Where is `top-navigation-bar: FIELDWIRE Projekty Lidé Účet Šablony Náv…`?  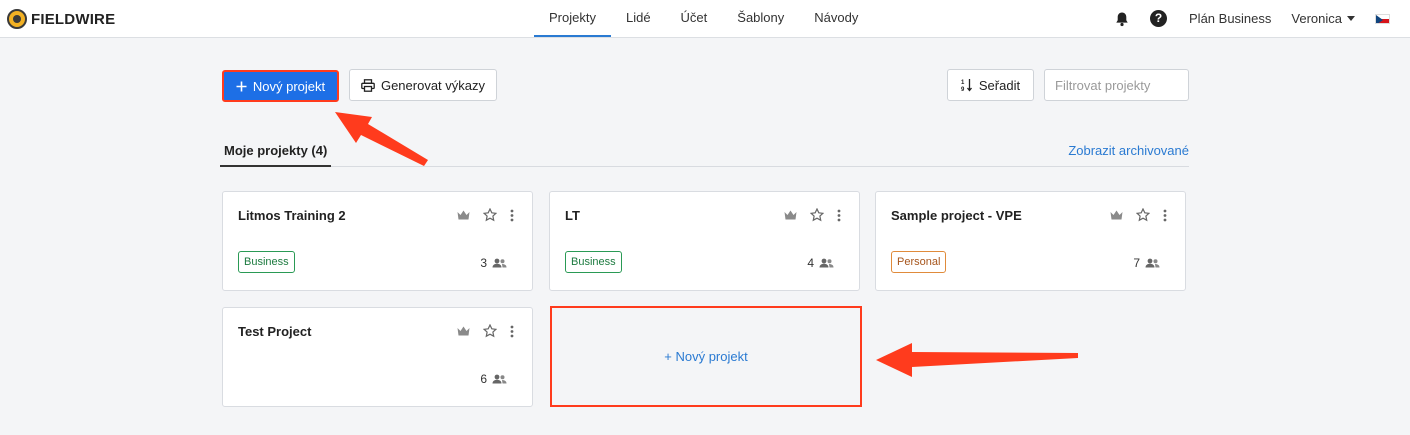
top-navigation-bar: FIELDWIRE Projekty Lidé Účet Šablony Náv… is located at coordinates (705, 19).